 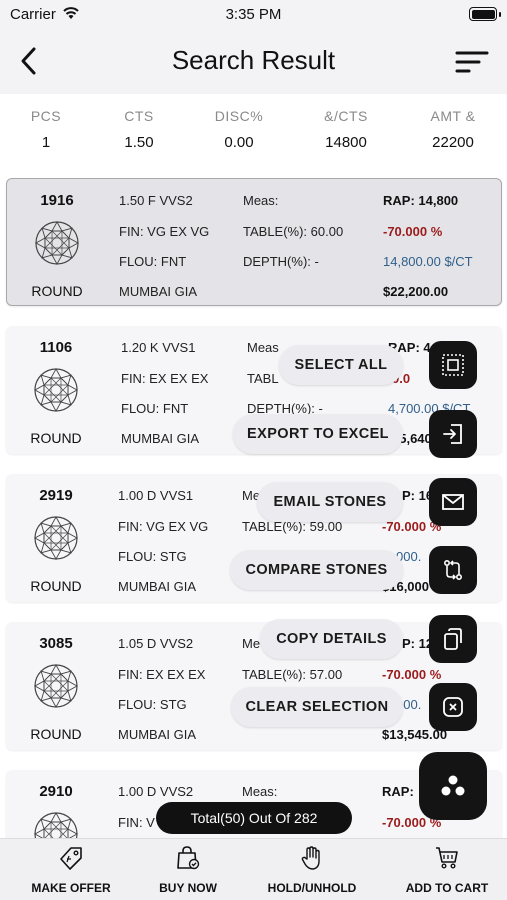 I want to click on summary-amount: AMT & 22200, so click(x=453, y=129).